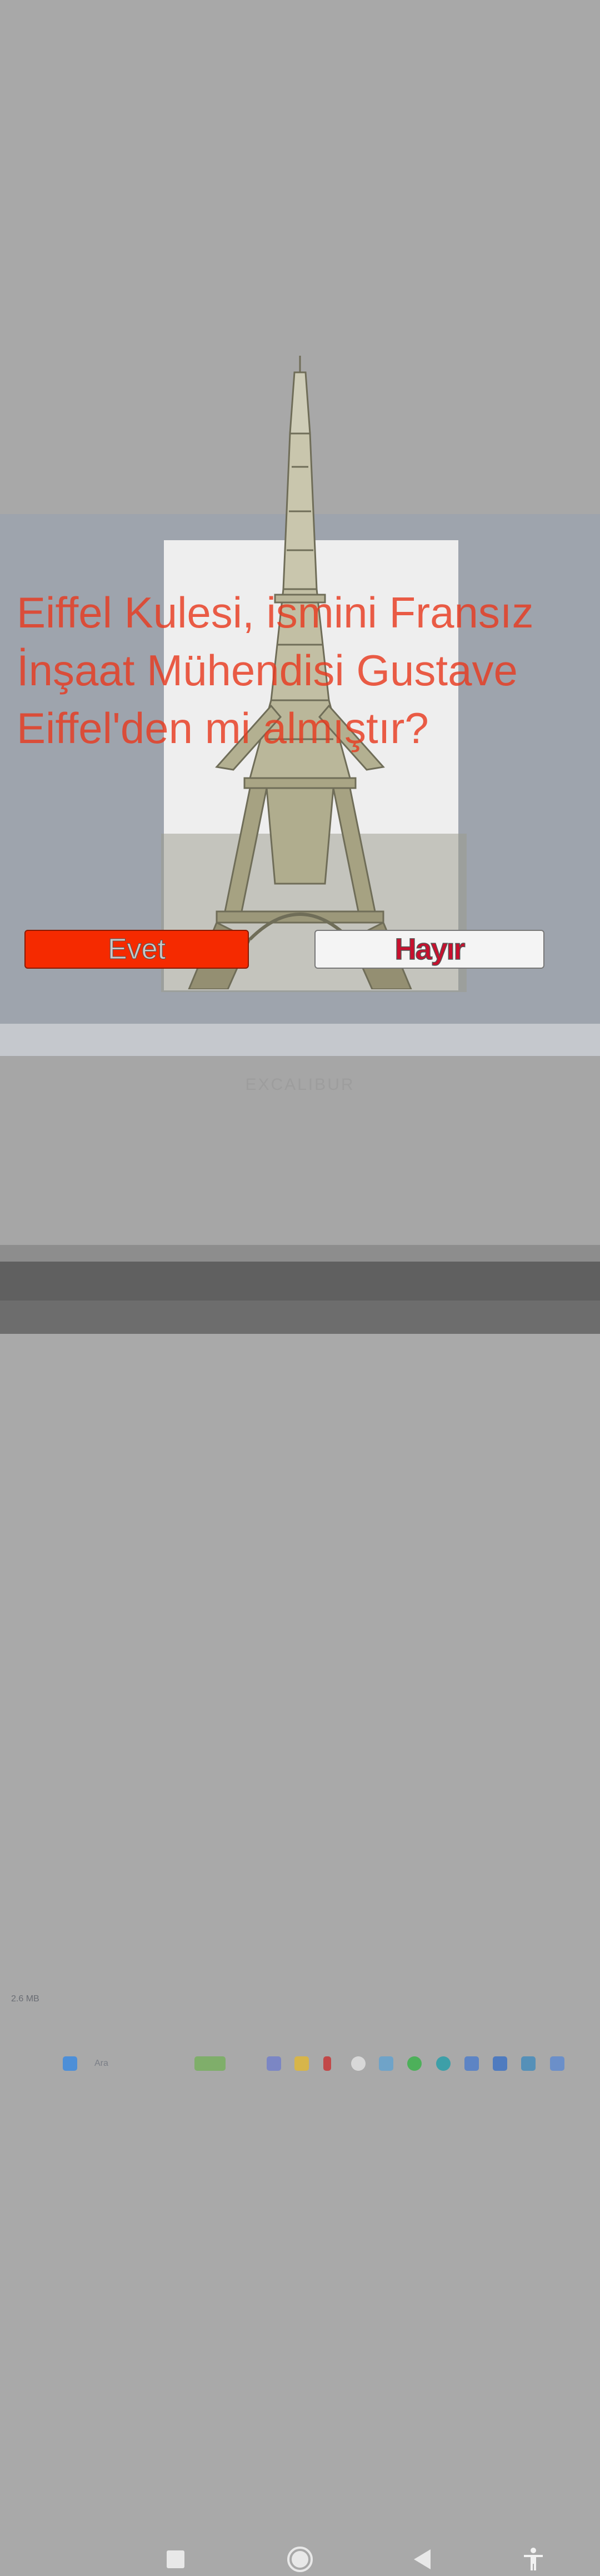  What do you see at coordinates (101, 2063) in the screenshot?
I see `taskbar-search-text: Ara` at bounding box center [101, 2063].